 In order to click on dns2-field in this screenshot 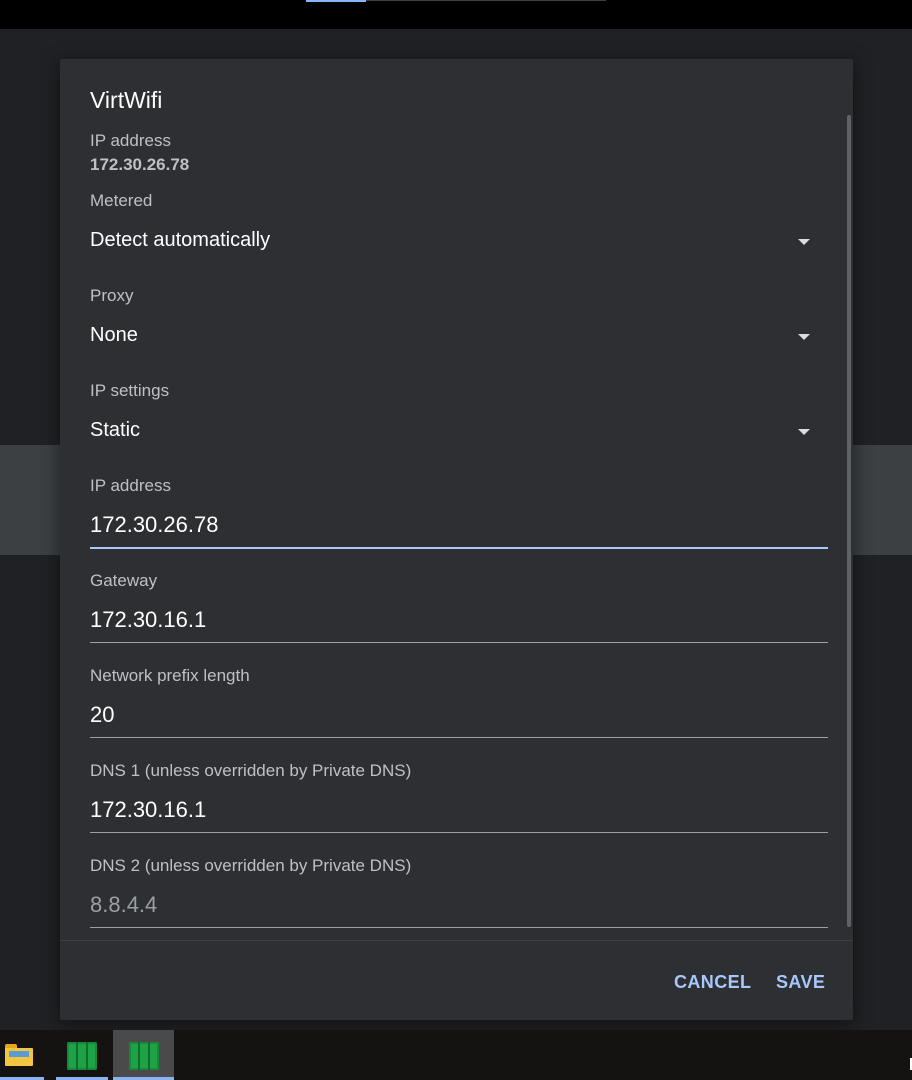, I will do `click(459, 906)`.